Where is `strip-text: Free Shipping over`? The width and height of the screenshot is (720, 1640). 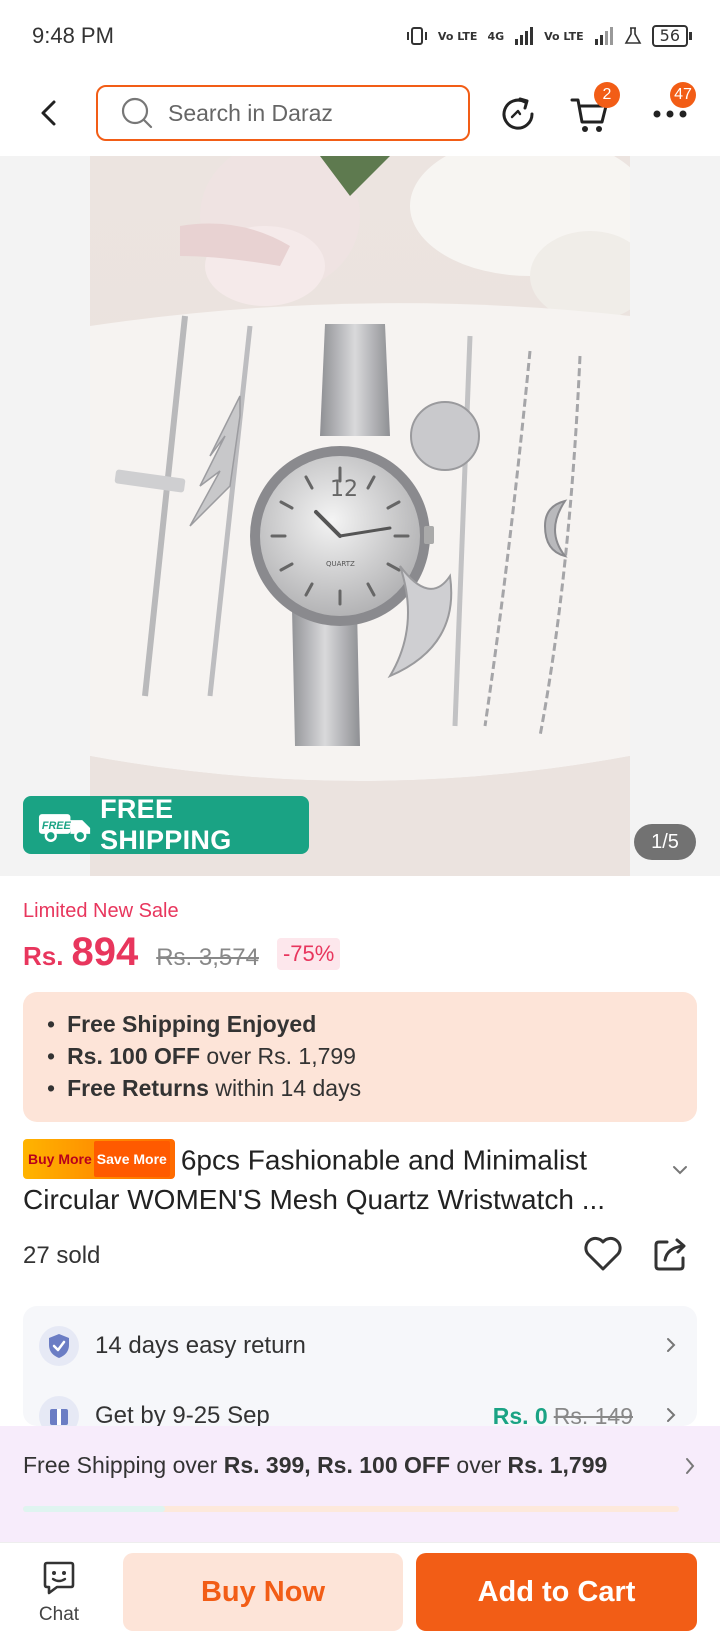 strip-text: Free Shipping over is located at coordinates (123, 1465).